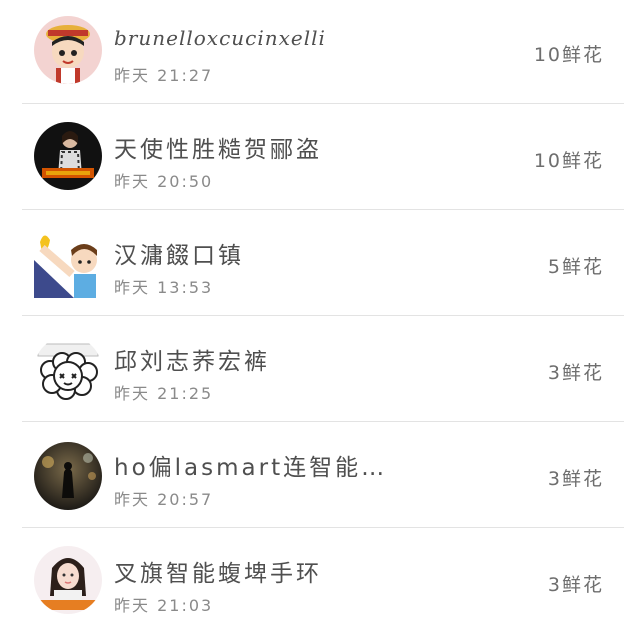 The width and height of the screenshot is (640, 636). I want to click on cartoon-boy-avatar-icon, so click(68, 264).